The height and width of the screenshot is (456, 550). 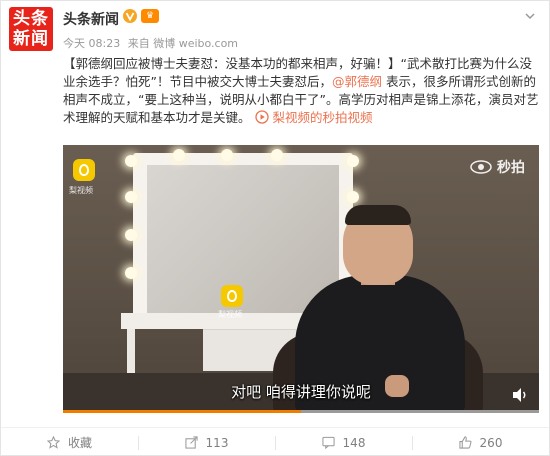 What do you see at coordinates (182, 411) in the screenshot?
I see `video-progress-fill` at bounding box center [182, 411].